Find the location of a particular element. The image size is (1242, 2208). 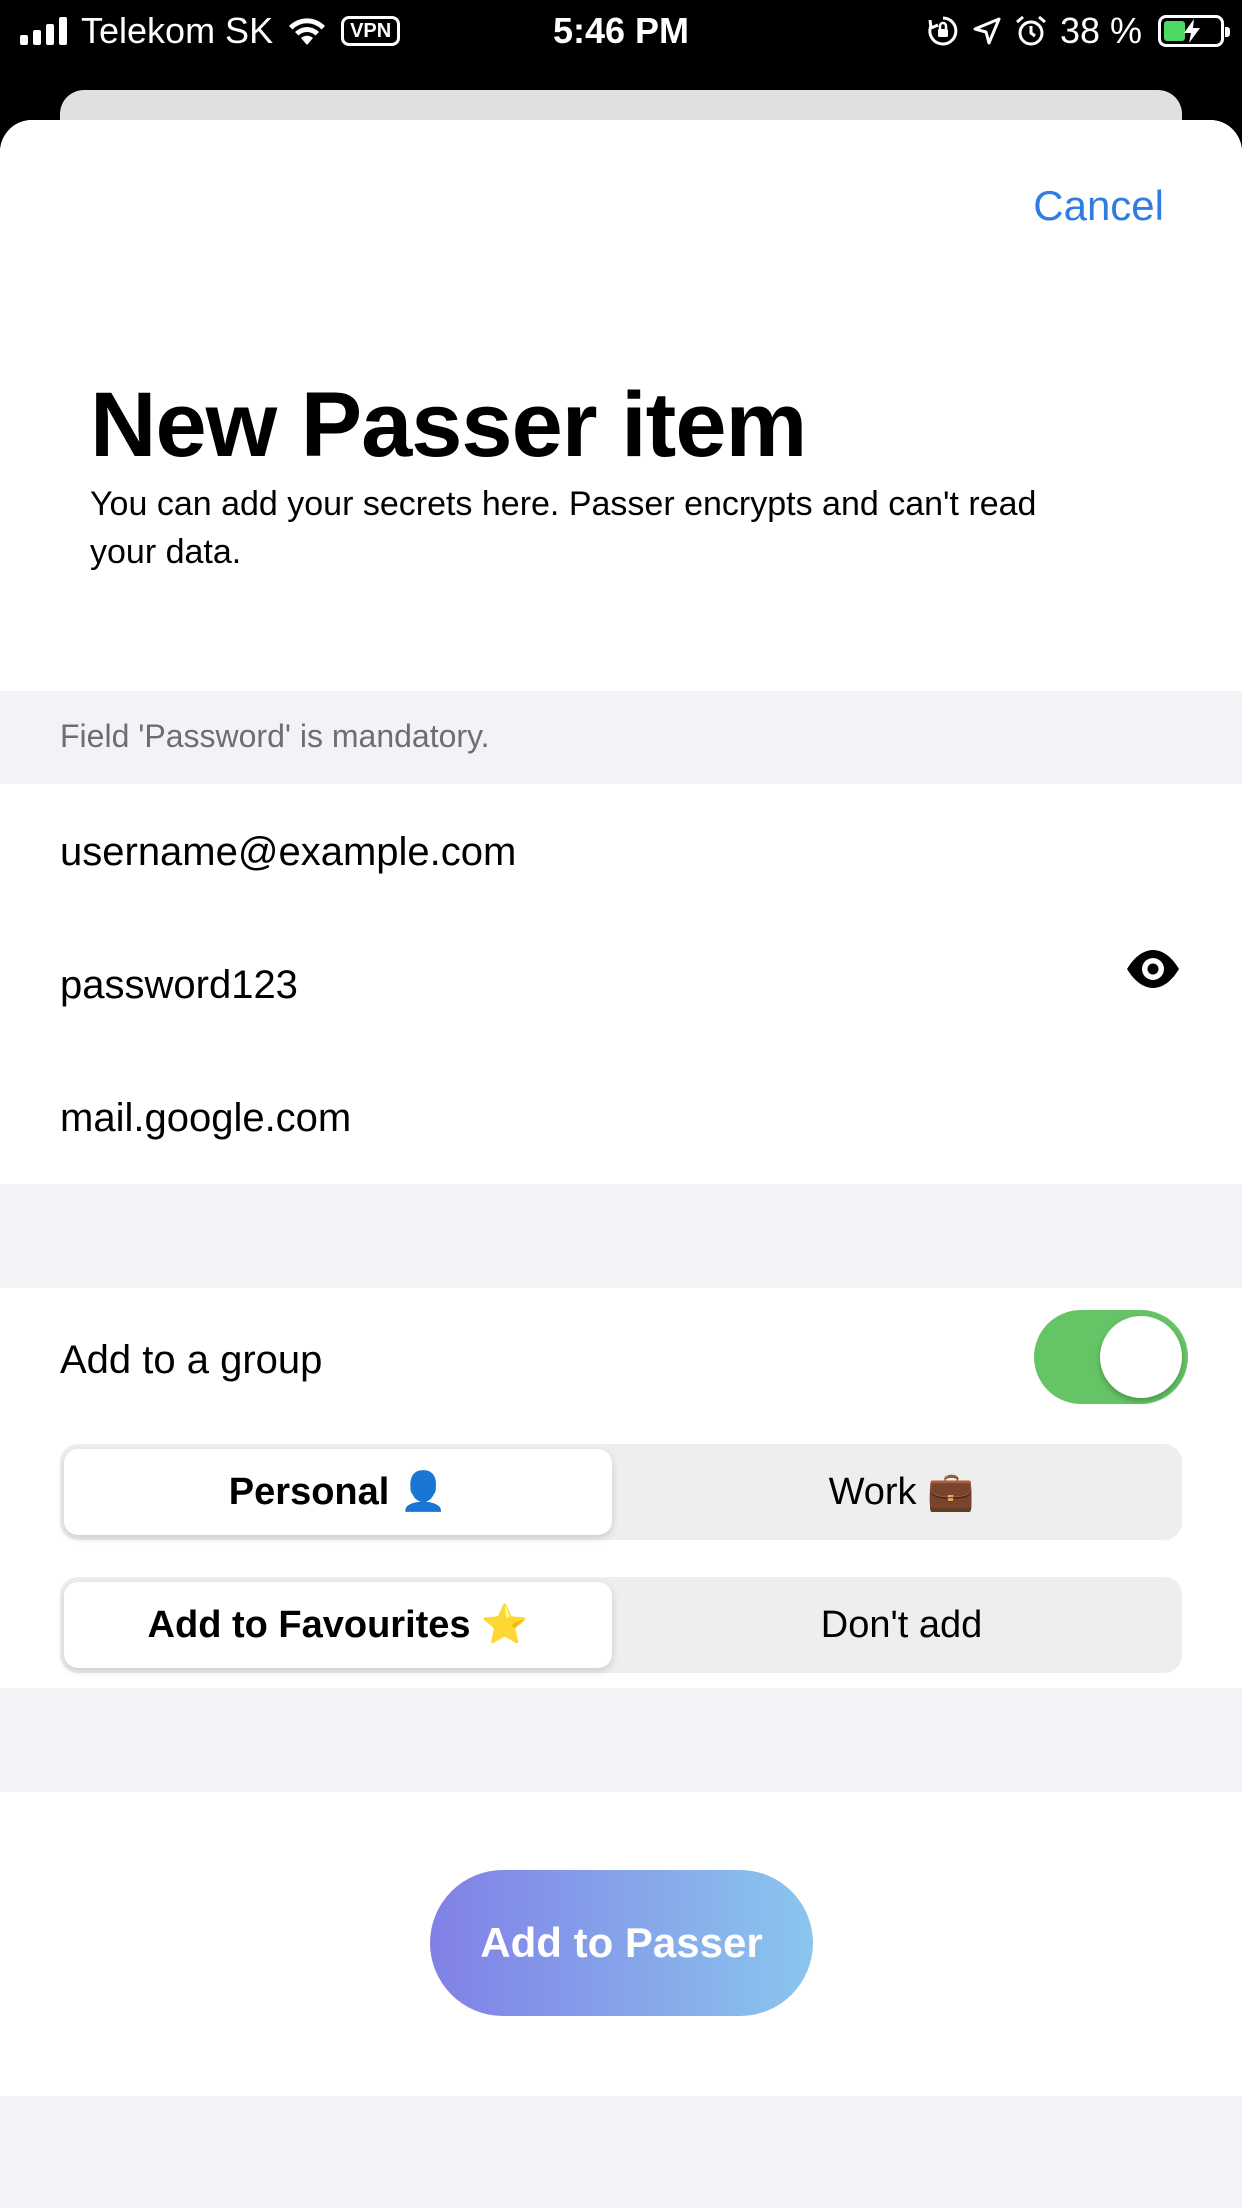

status-bar: Telekom SK VPN 5:46 PM 38 % is located at coordinates (621, 31).